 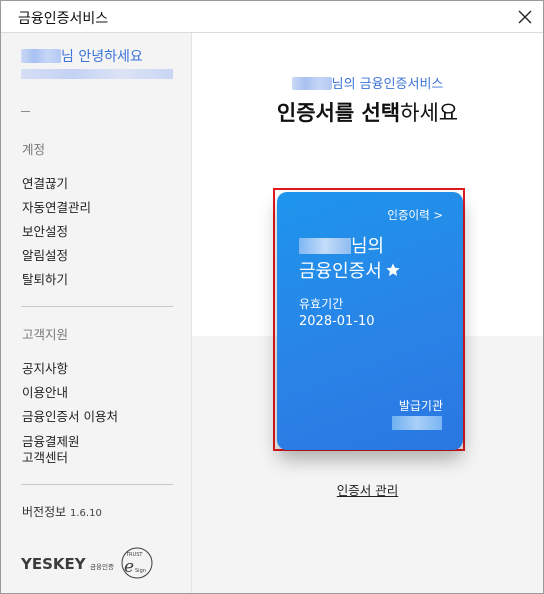 I want to click on nav-withdraw: 탈퇴하기, so click(x=45, y=278).